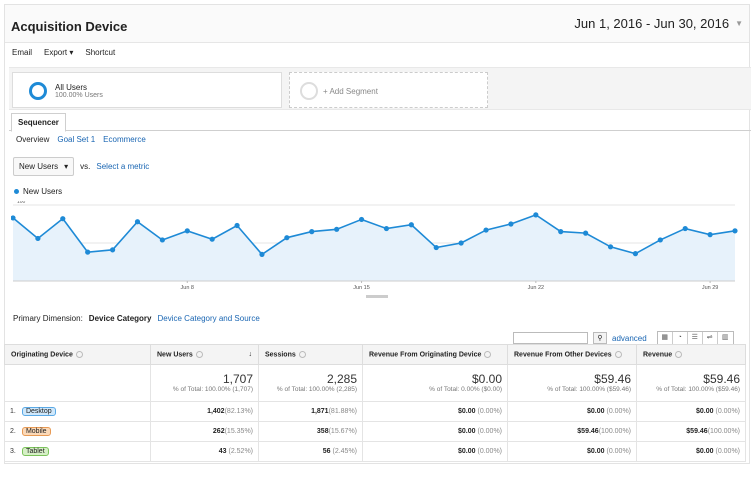  Describe the element at coordinates (32, 139) in the screenshot. I see `subtab-overview: Overview` at that location.